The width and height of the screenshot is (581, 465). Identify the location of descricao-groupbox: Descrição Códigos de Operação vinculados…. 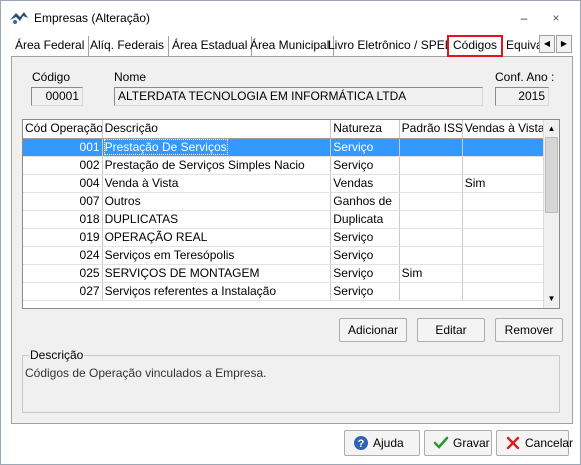
(291, 380).